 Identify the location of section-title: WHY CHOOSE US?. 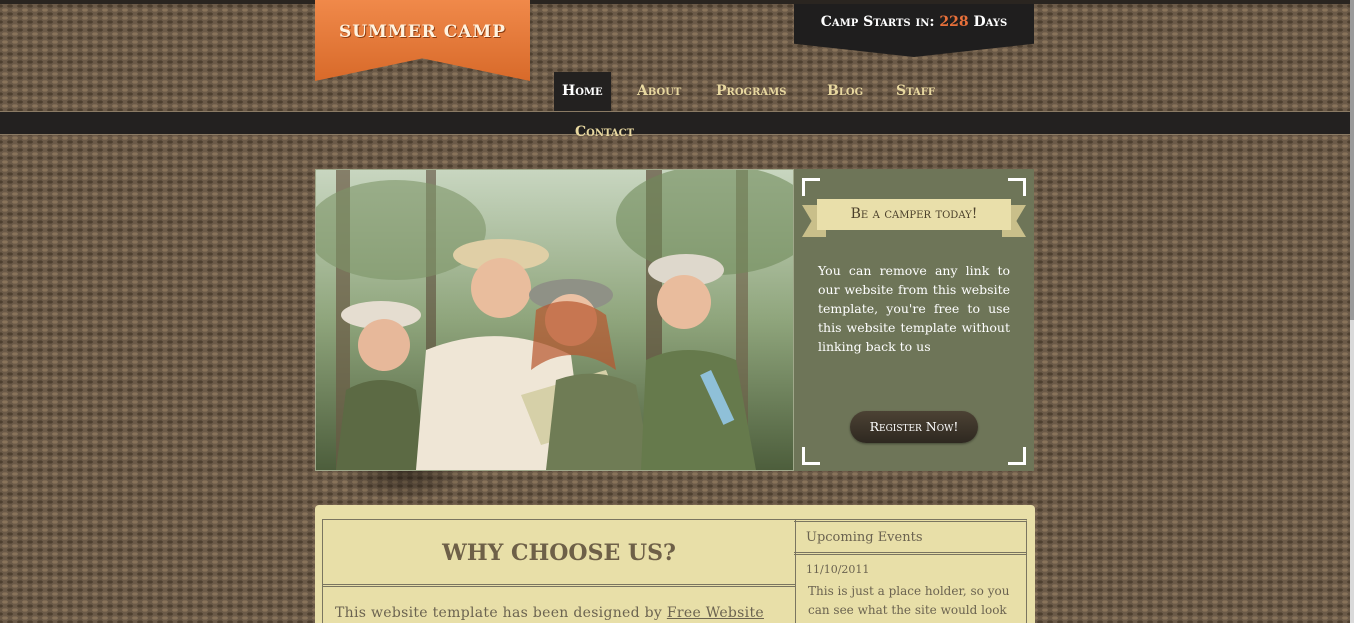
(559, 553).